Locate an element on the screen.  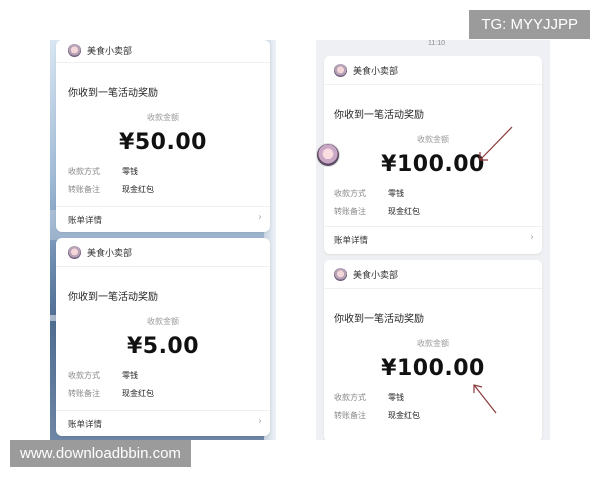
arrow-up-left-icon is located at coordinates (485, 399).